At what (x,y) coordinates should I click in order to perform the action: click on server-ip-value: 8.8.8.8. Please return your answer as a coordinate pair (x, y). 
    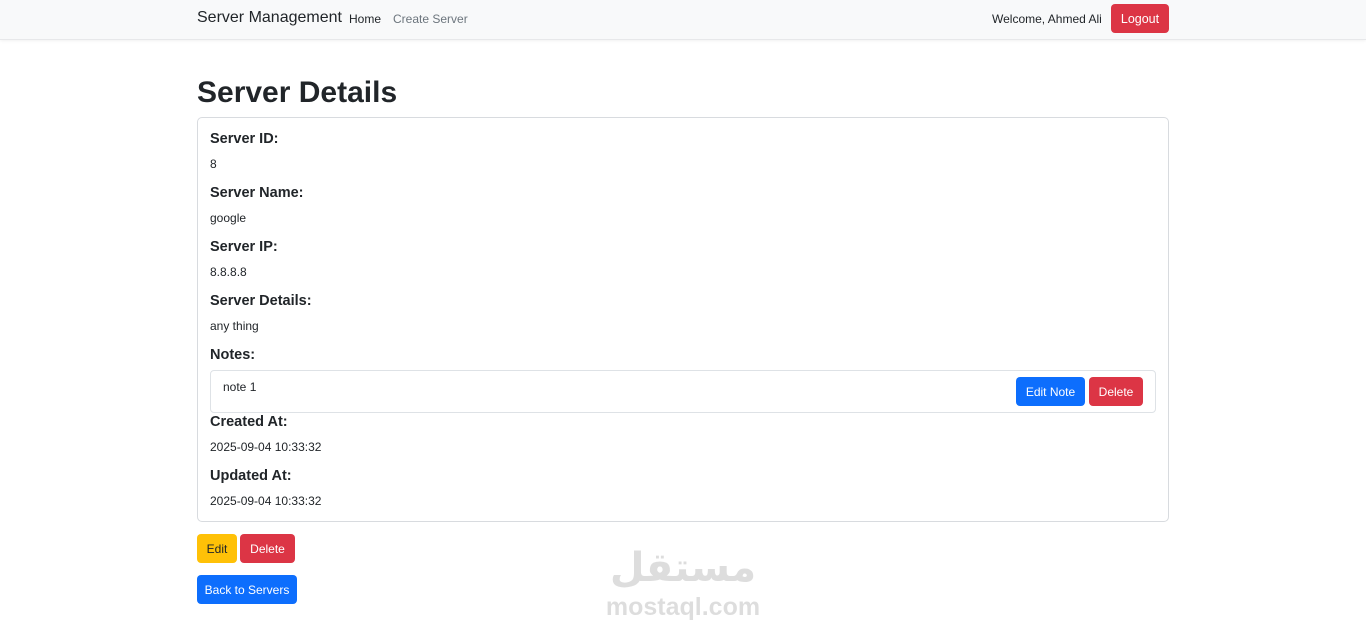
    Looking at the image, I should click on (228, 272).